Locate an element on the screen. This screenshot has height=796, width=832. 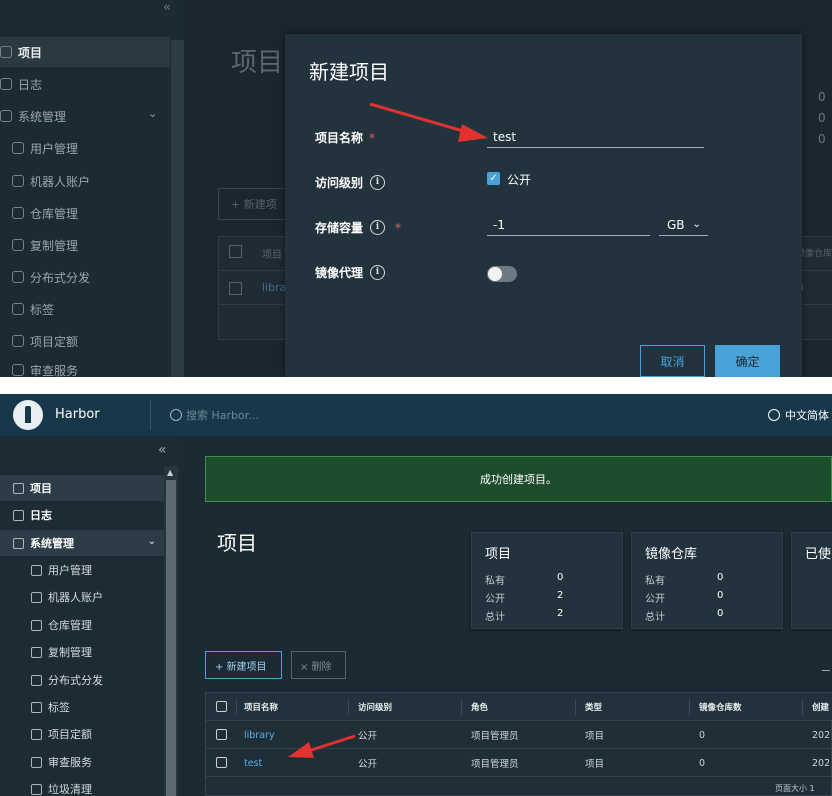
divider is located at coordinates (416, 385).